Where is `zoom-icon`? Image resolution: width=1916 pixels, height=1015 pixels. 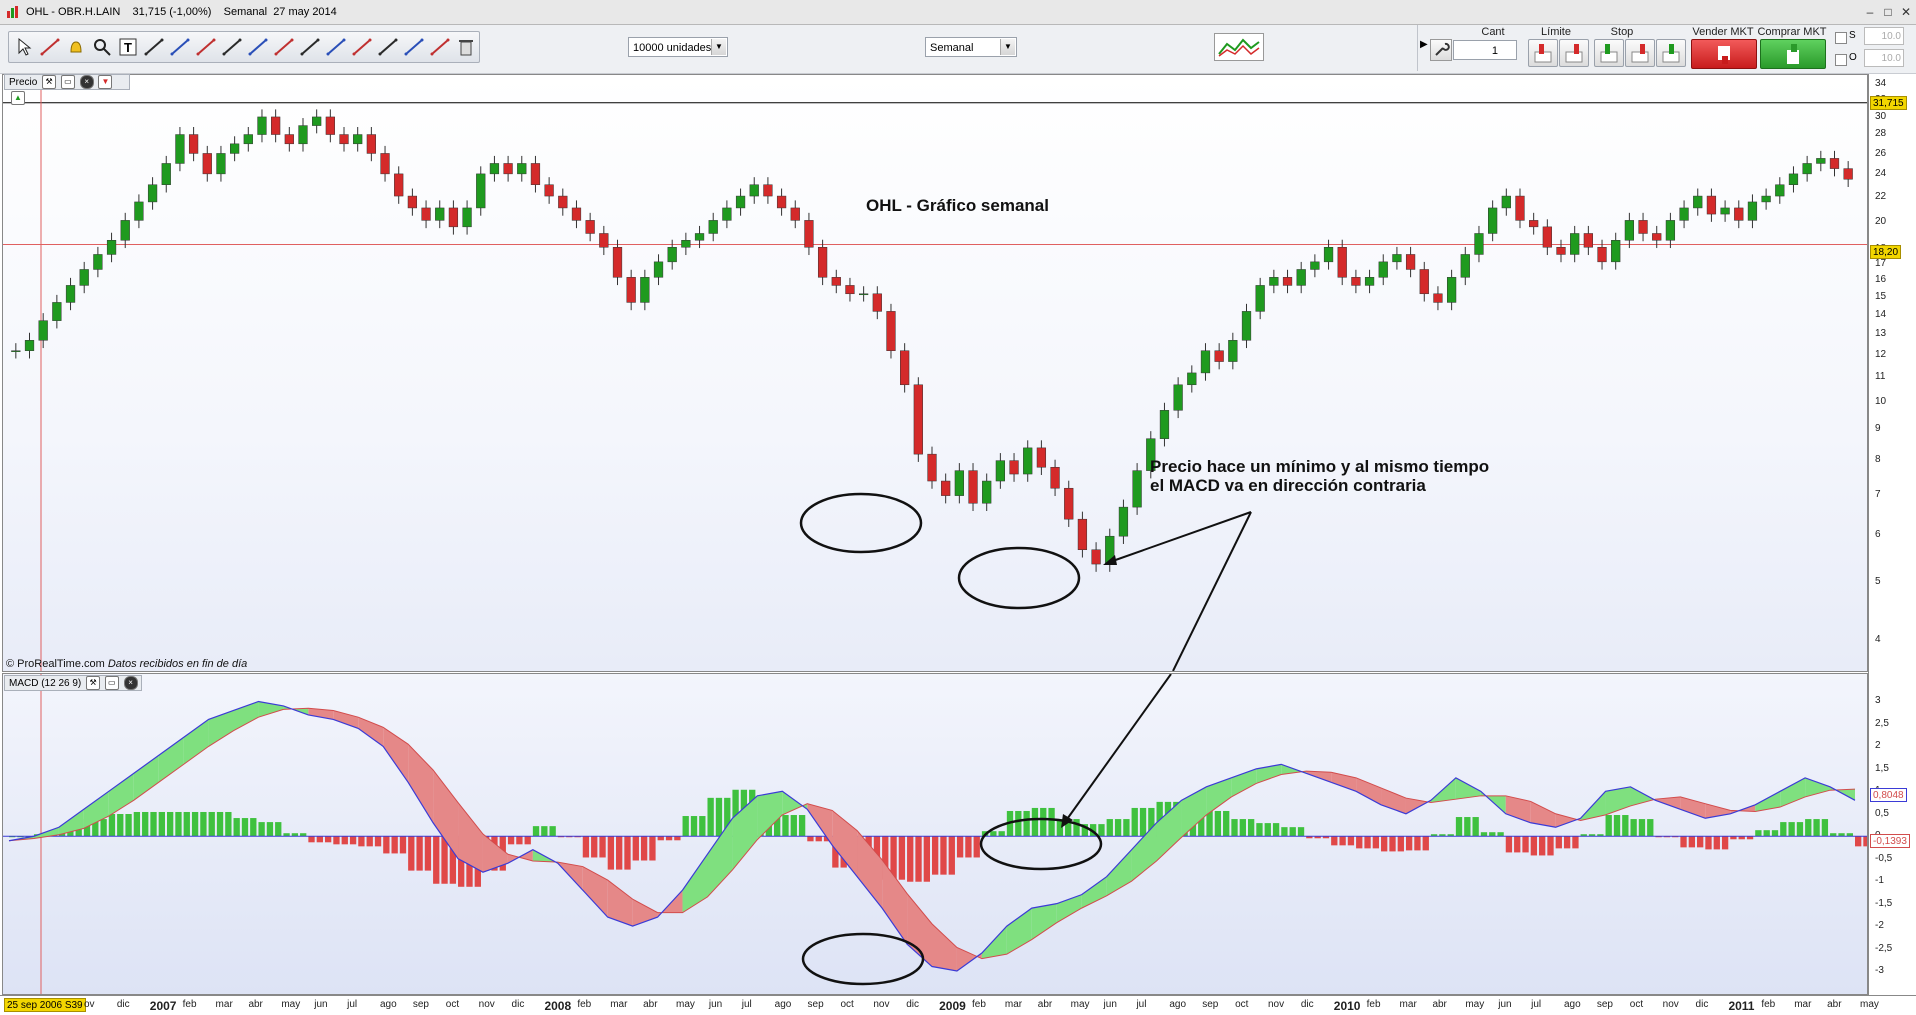 zoom-icon is located at coordinates (103, 47).